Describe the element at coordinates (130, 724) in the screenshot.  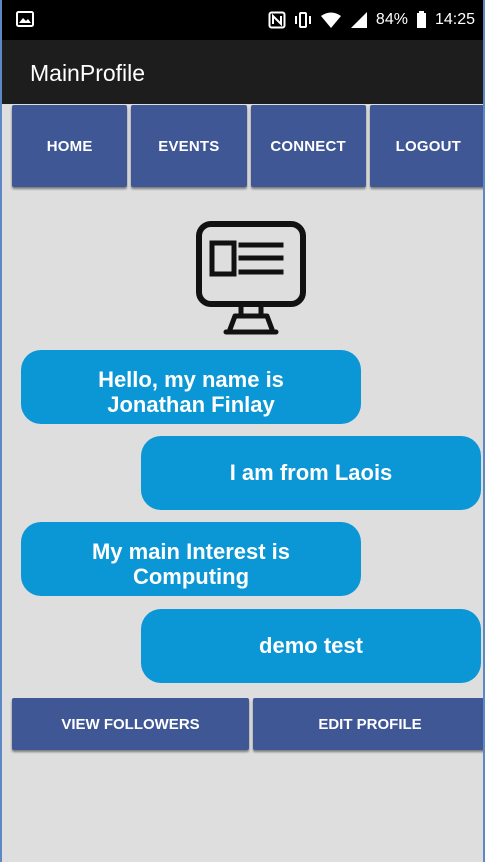
I see `view-followers-button: VIEW FOLLOWERS` at that location.